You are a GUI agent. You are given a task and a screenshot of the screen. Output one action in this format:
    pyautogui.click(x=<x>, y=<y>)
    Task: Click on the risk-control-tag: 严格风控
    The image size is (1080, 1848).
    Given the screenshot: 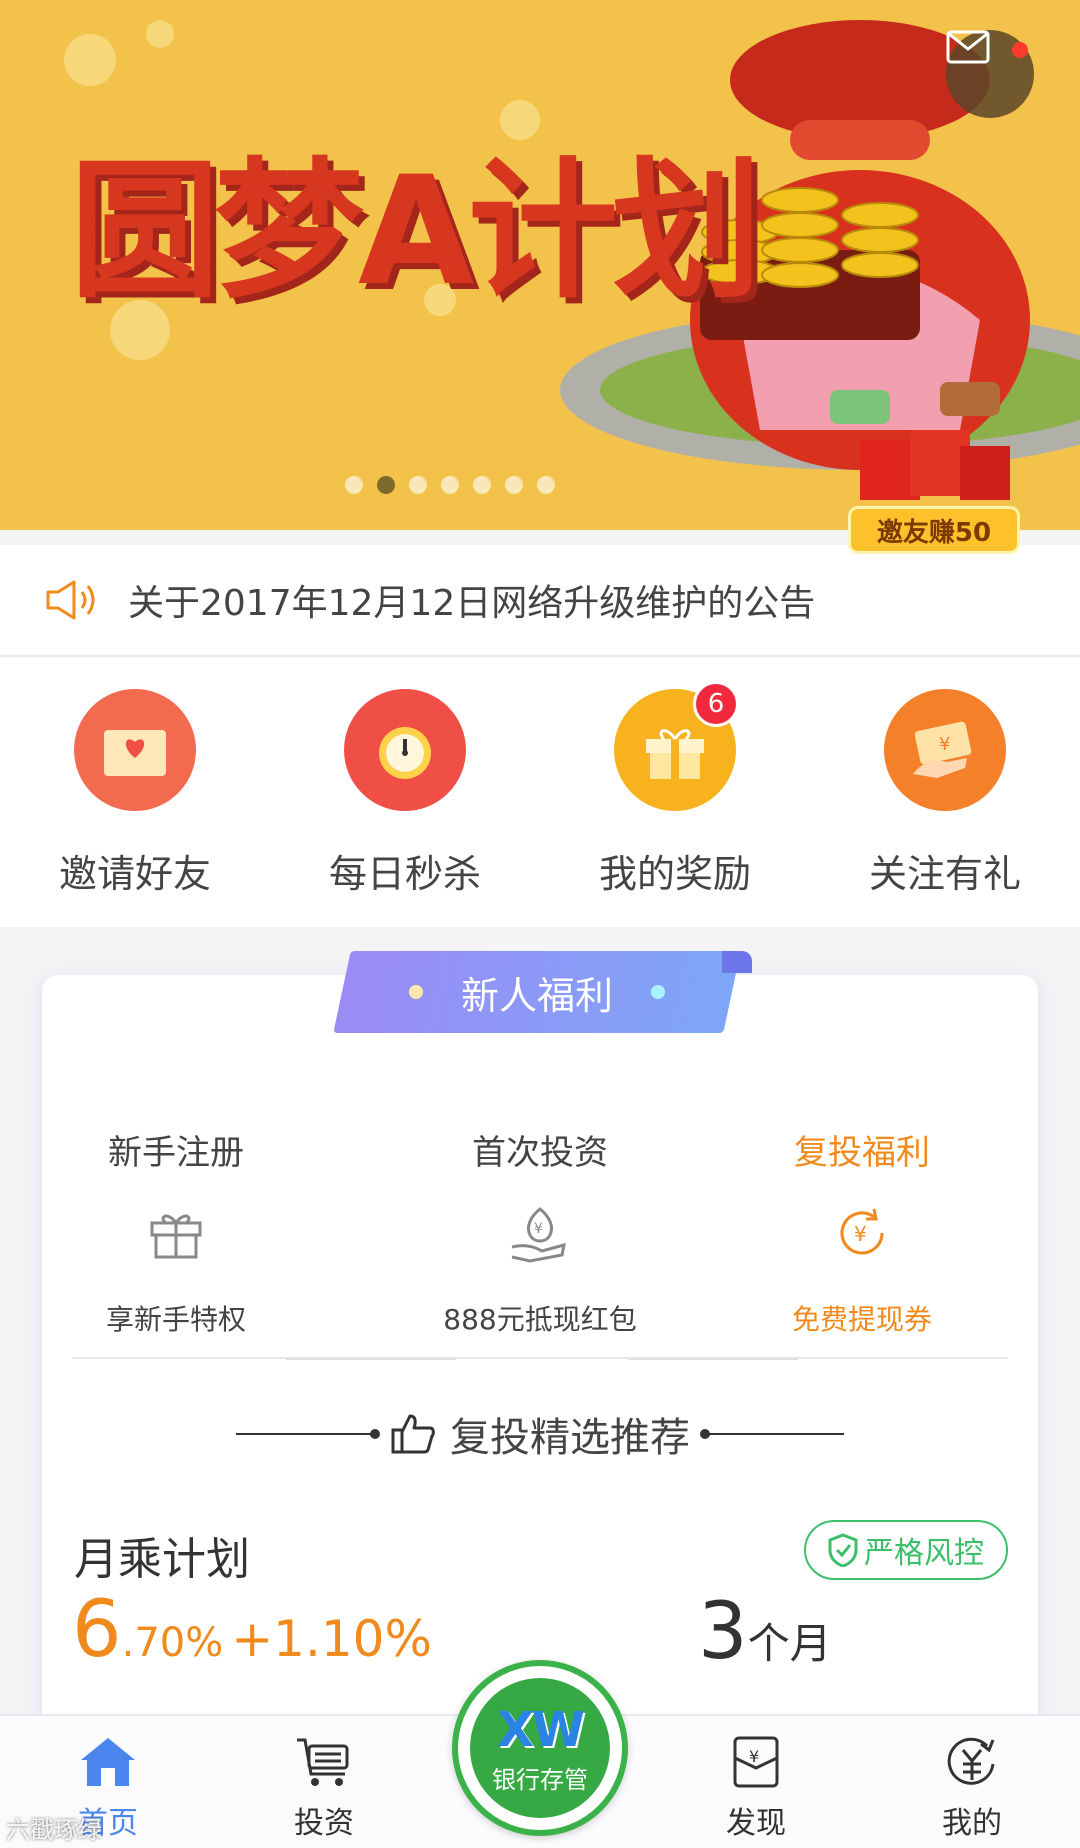 What is the action you would take?
    pyautogui.click(x=906, y=1550)
    